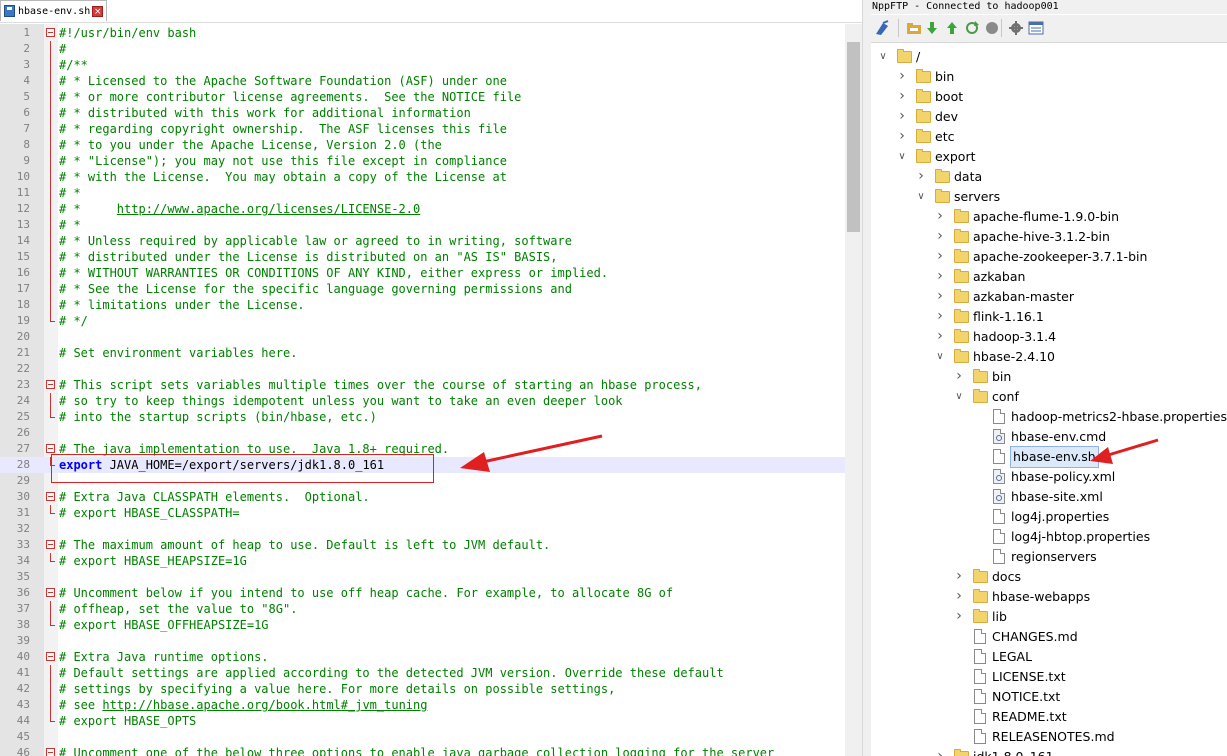 The image size is (1227, 756). What do you see at coordinates (952, 28) in the screenshot?
I see `upload-icon` at bounding box center [952, 28].